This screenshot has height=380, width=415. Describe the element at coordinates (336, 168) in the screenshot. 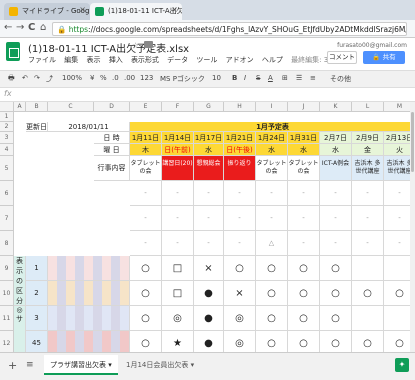

I see `event-cell: ICT-A例会` at that location.